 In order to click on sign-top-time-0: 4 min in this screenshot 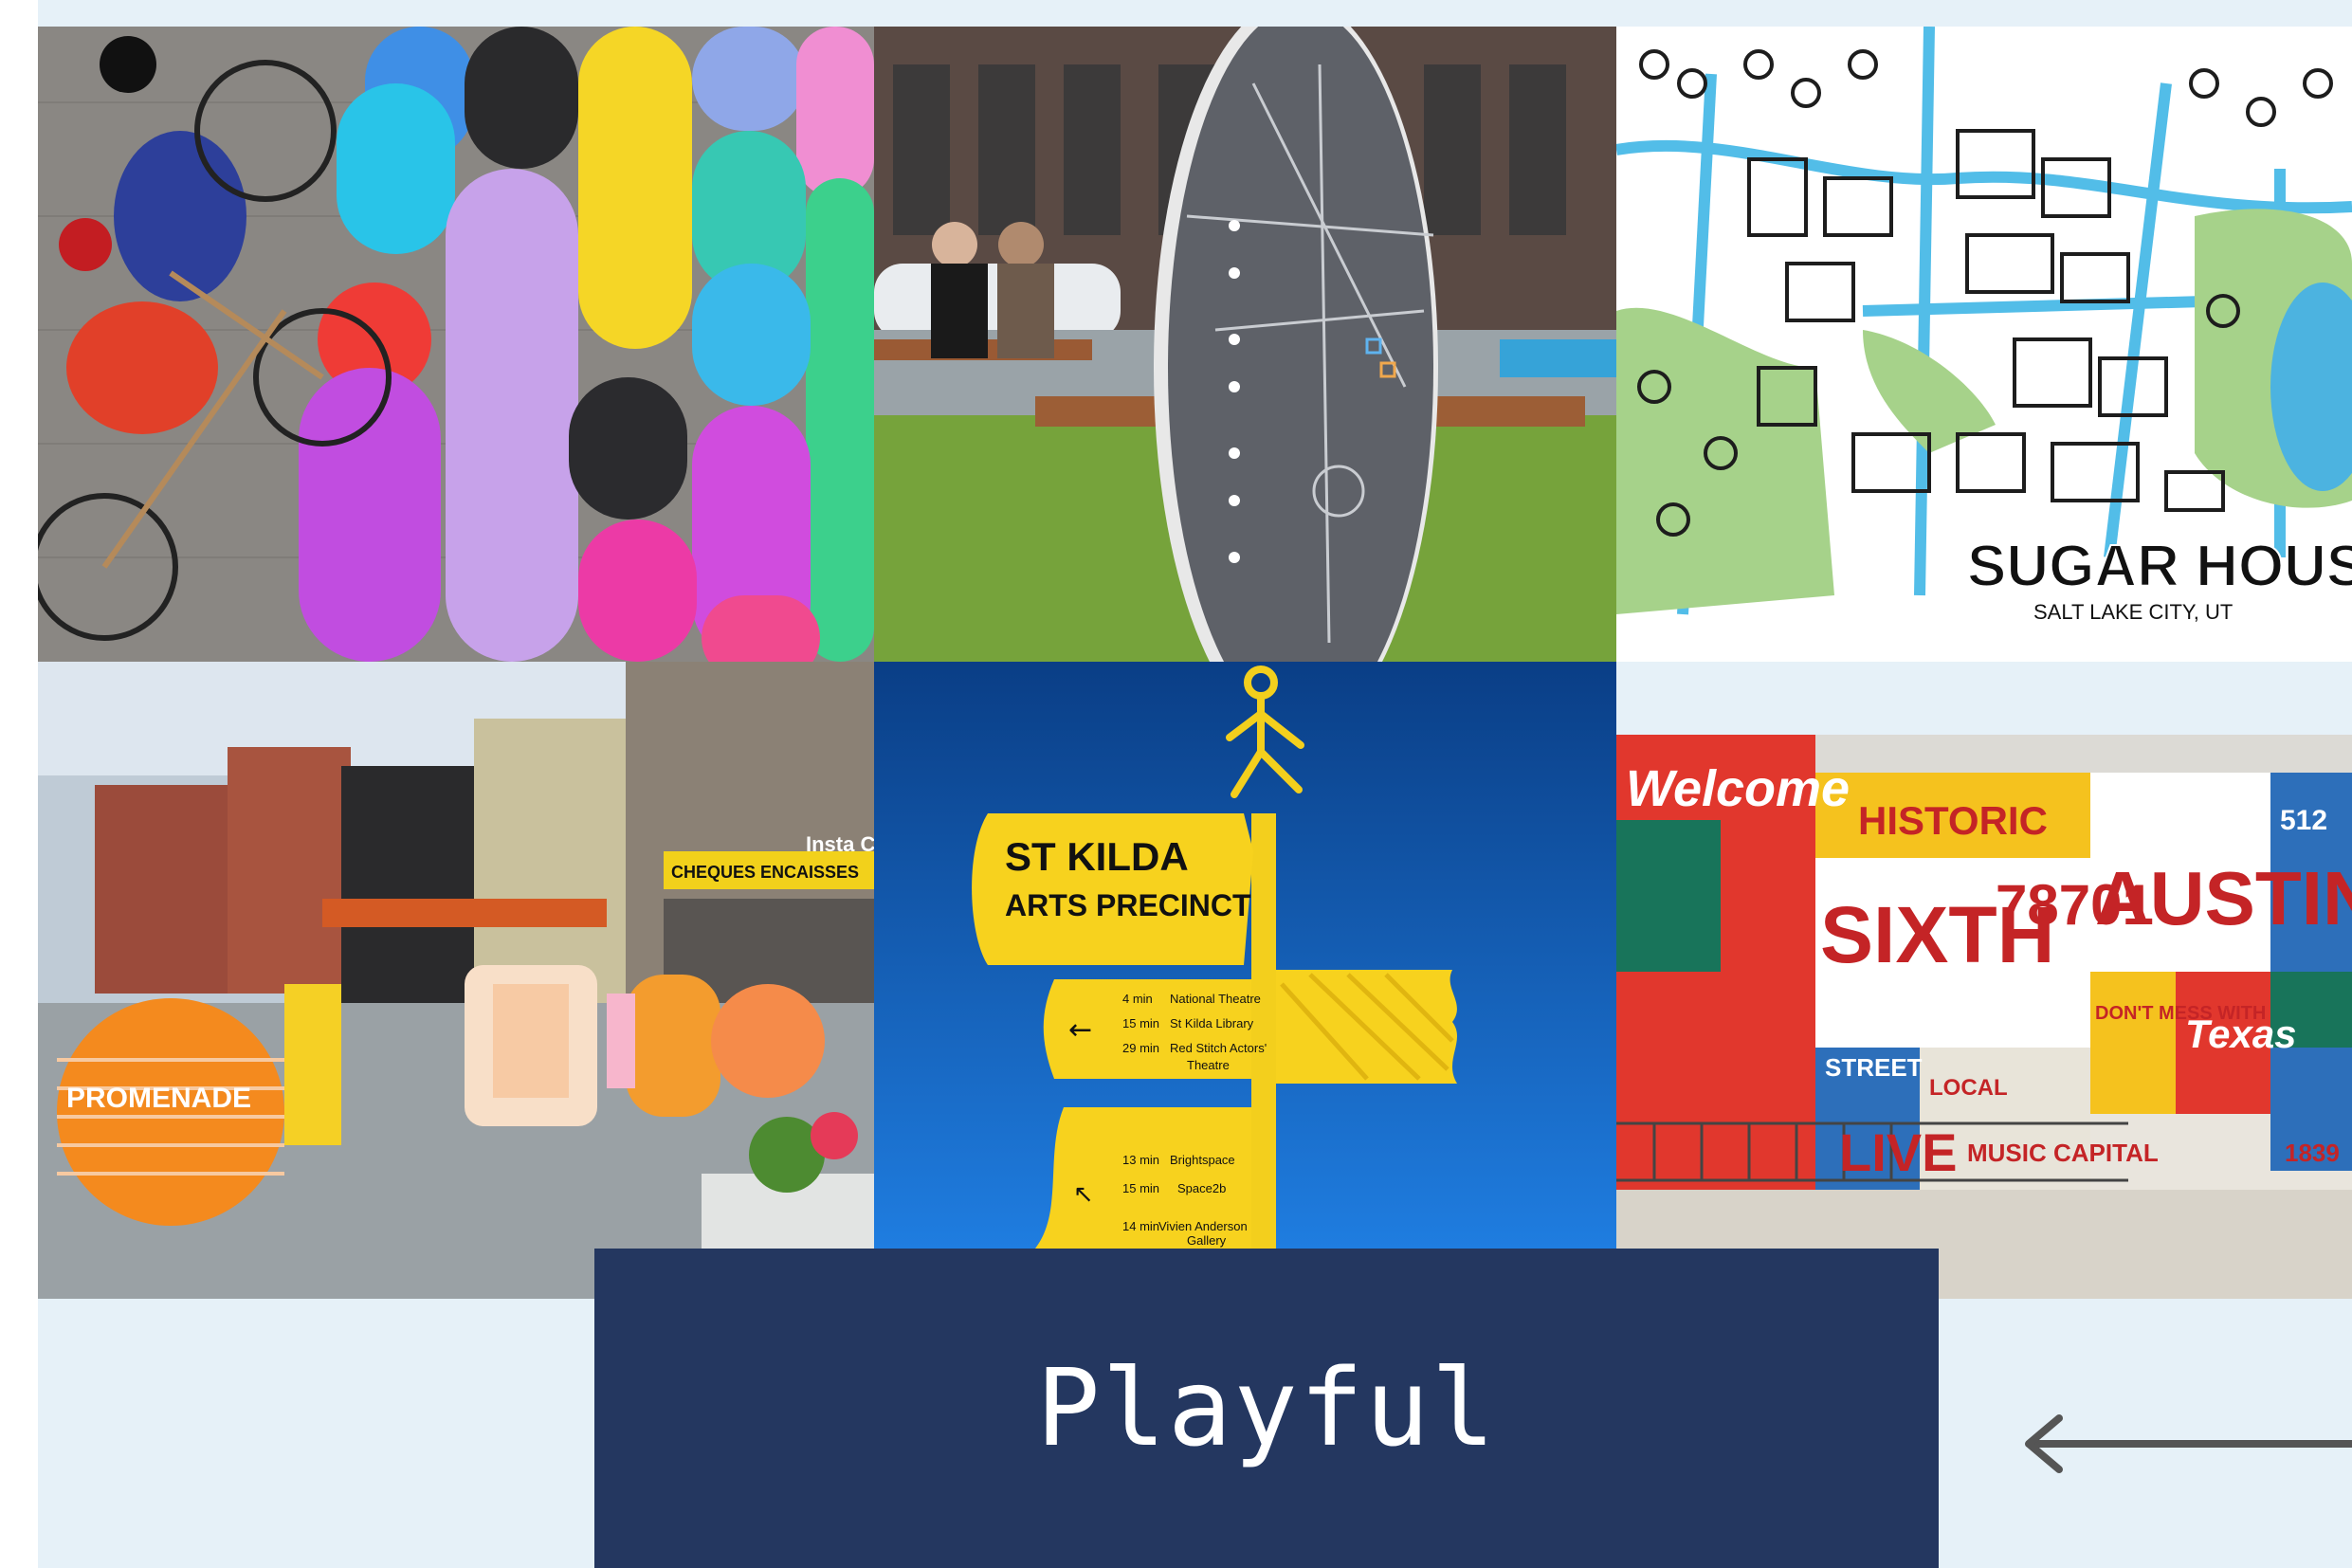, I will do `click(1137, 999)`.